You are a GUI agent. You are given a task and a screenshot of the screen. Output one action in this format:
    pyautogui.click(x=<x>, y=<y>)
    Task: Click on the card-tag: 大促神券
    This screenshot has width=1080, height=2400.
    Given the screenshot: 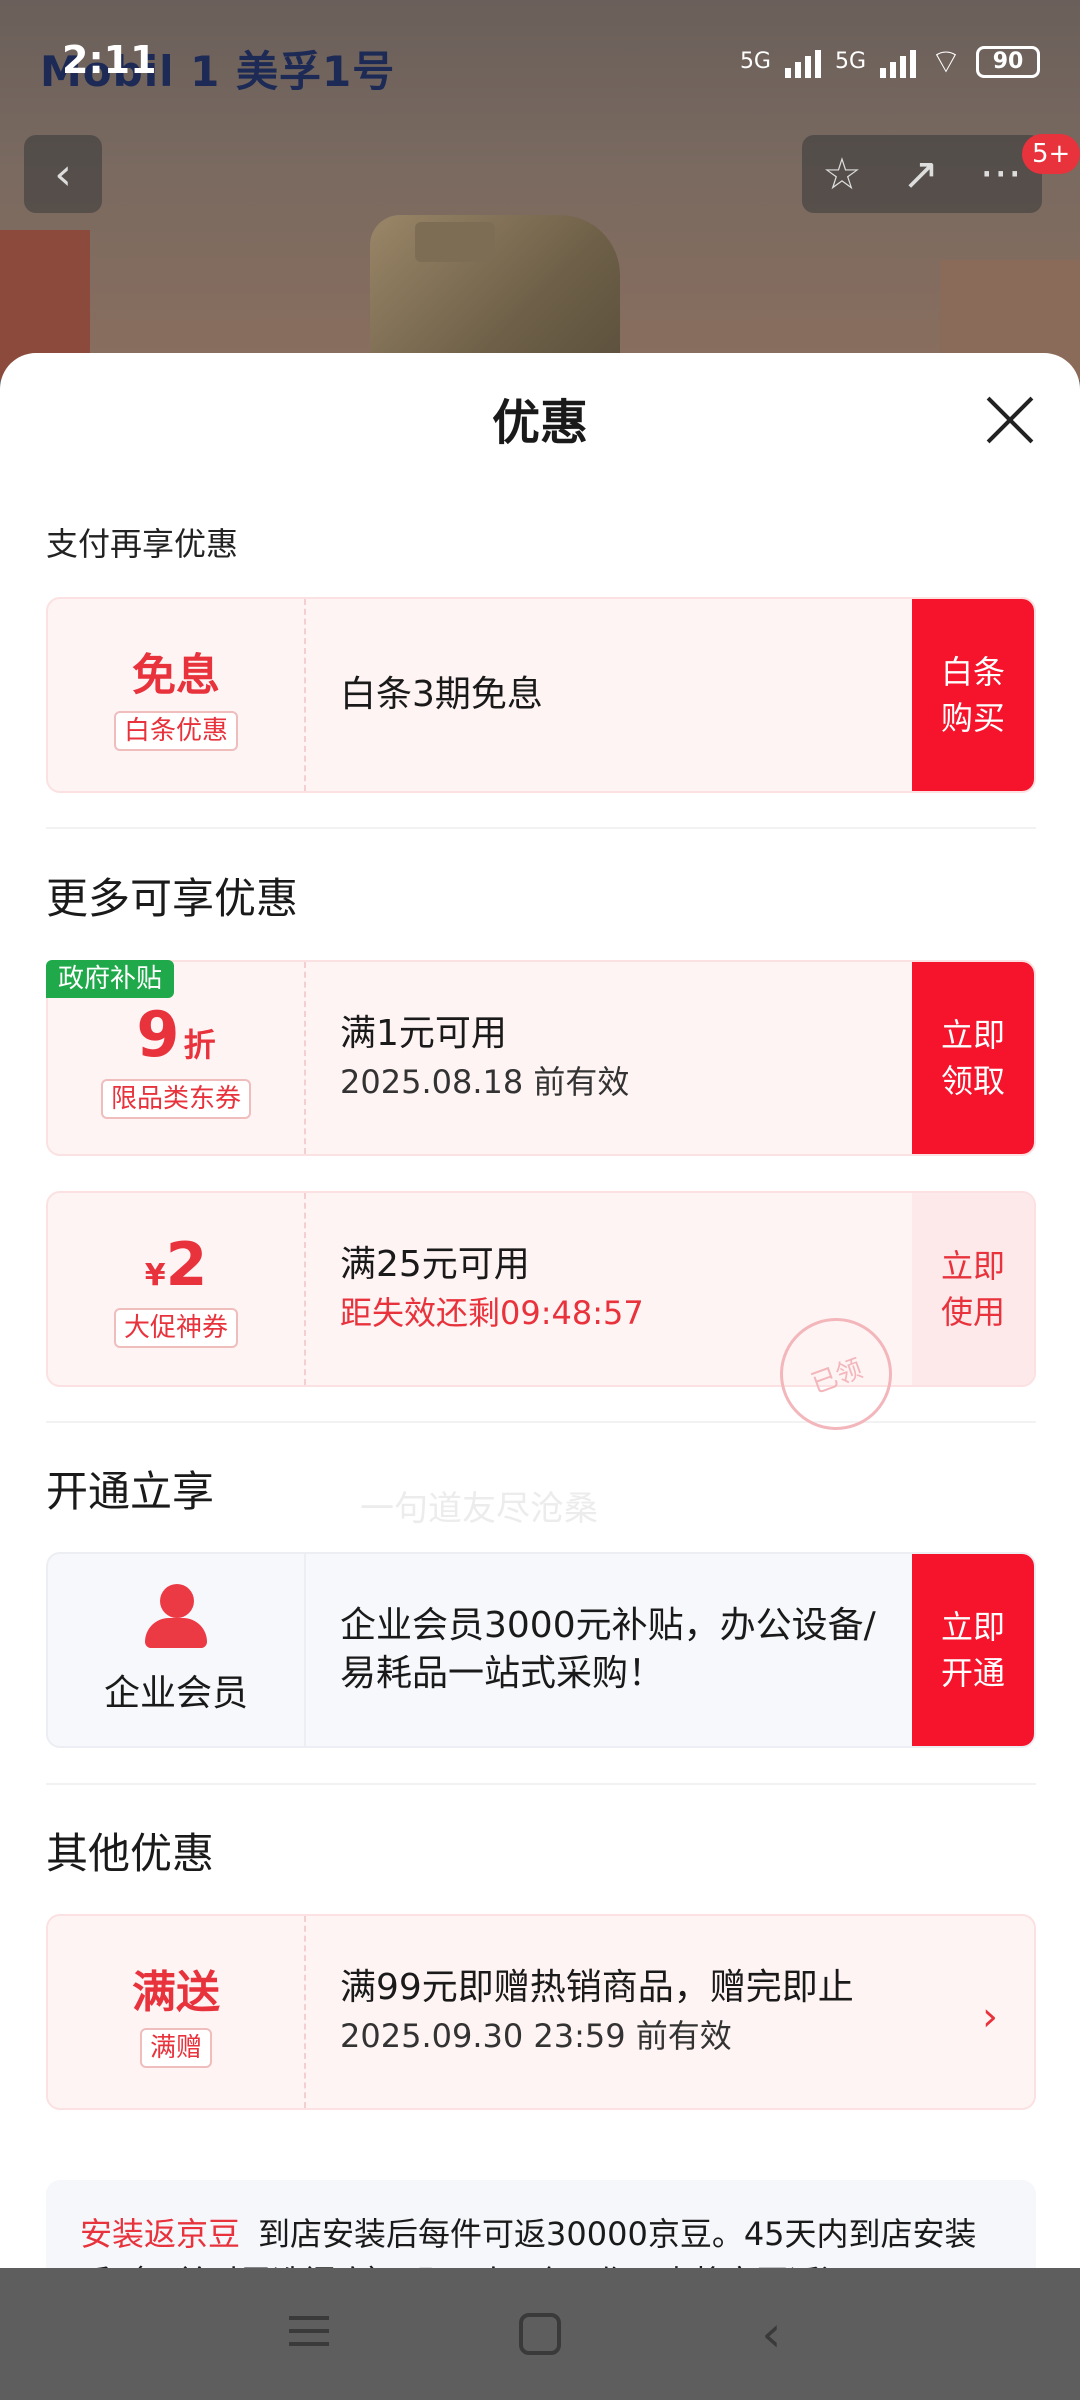 What is the action you would take?
    pyautogui.click(x=175, y=1328)
    